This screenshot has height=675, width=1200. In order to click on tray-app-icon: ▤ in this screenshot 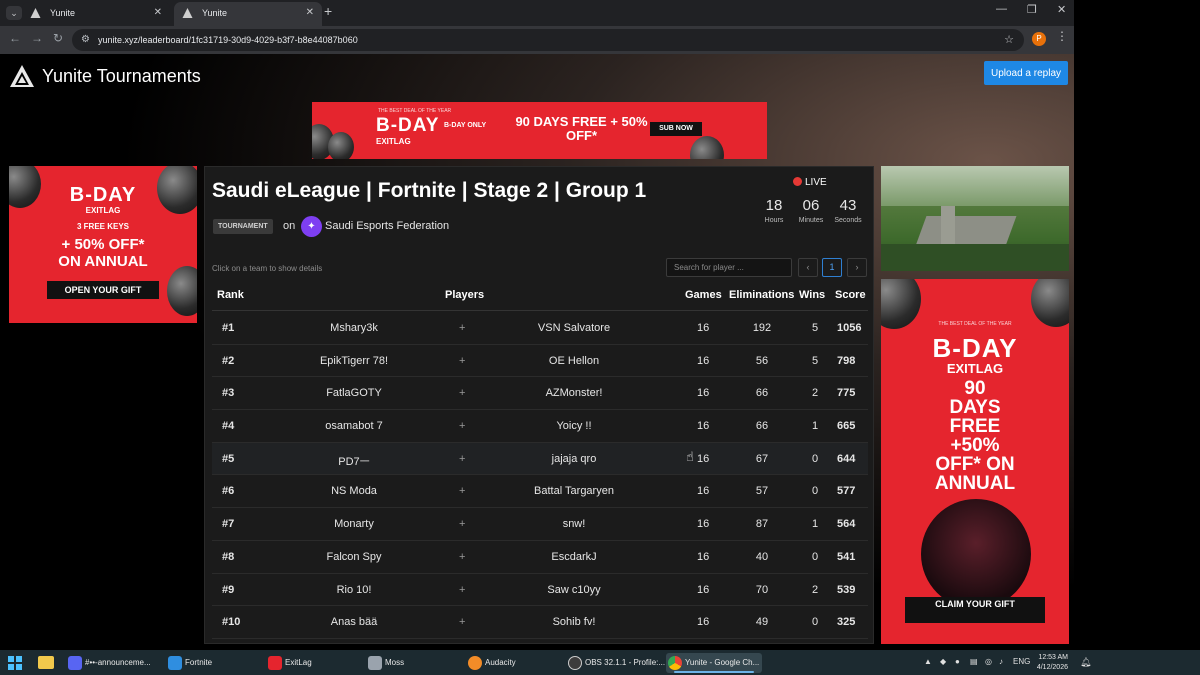, I will do `click(974, 661)`.